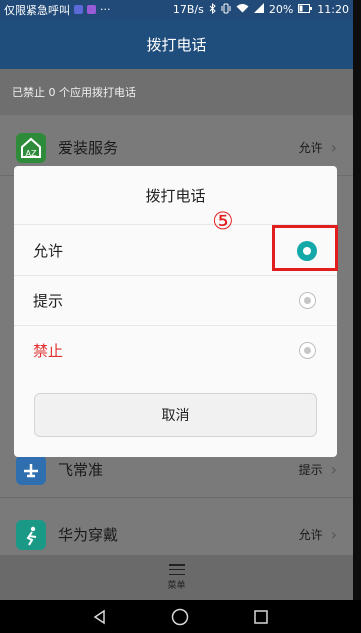  What do you see at coordinates (310, 470) in the screenshot?
I see `permission-status: 提示` at bounding box center [310, 470].